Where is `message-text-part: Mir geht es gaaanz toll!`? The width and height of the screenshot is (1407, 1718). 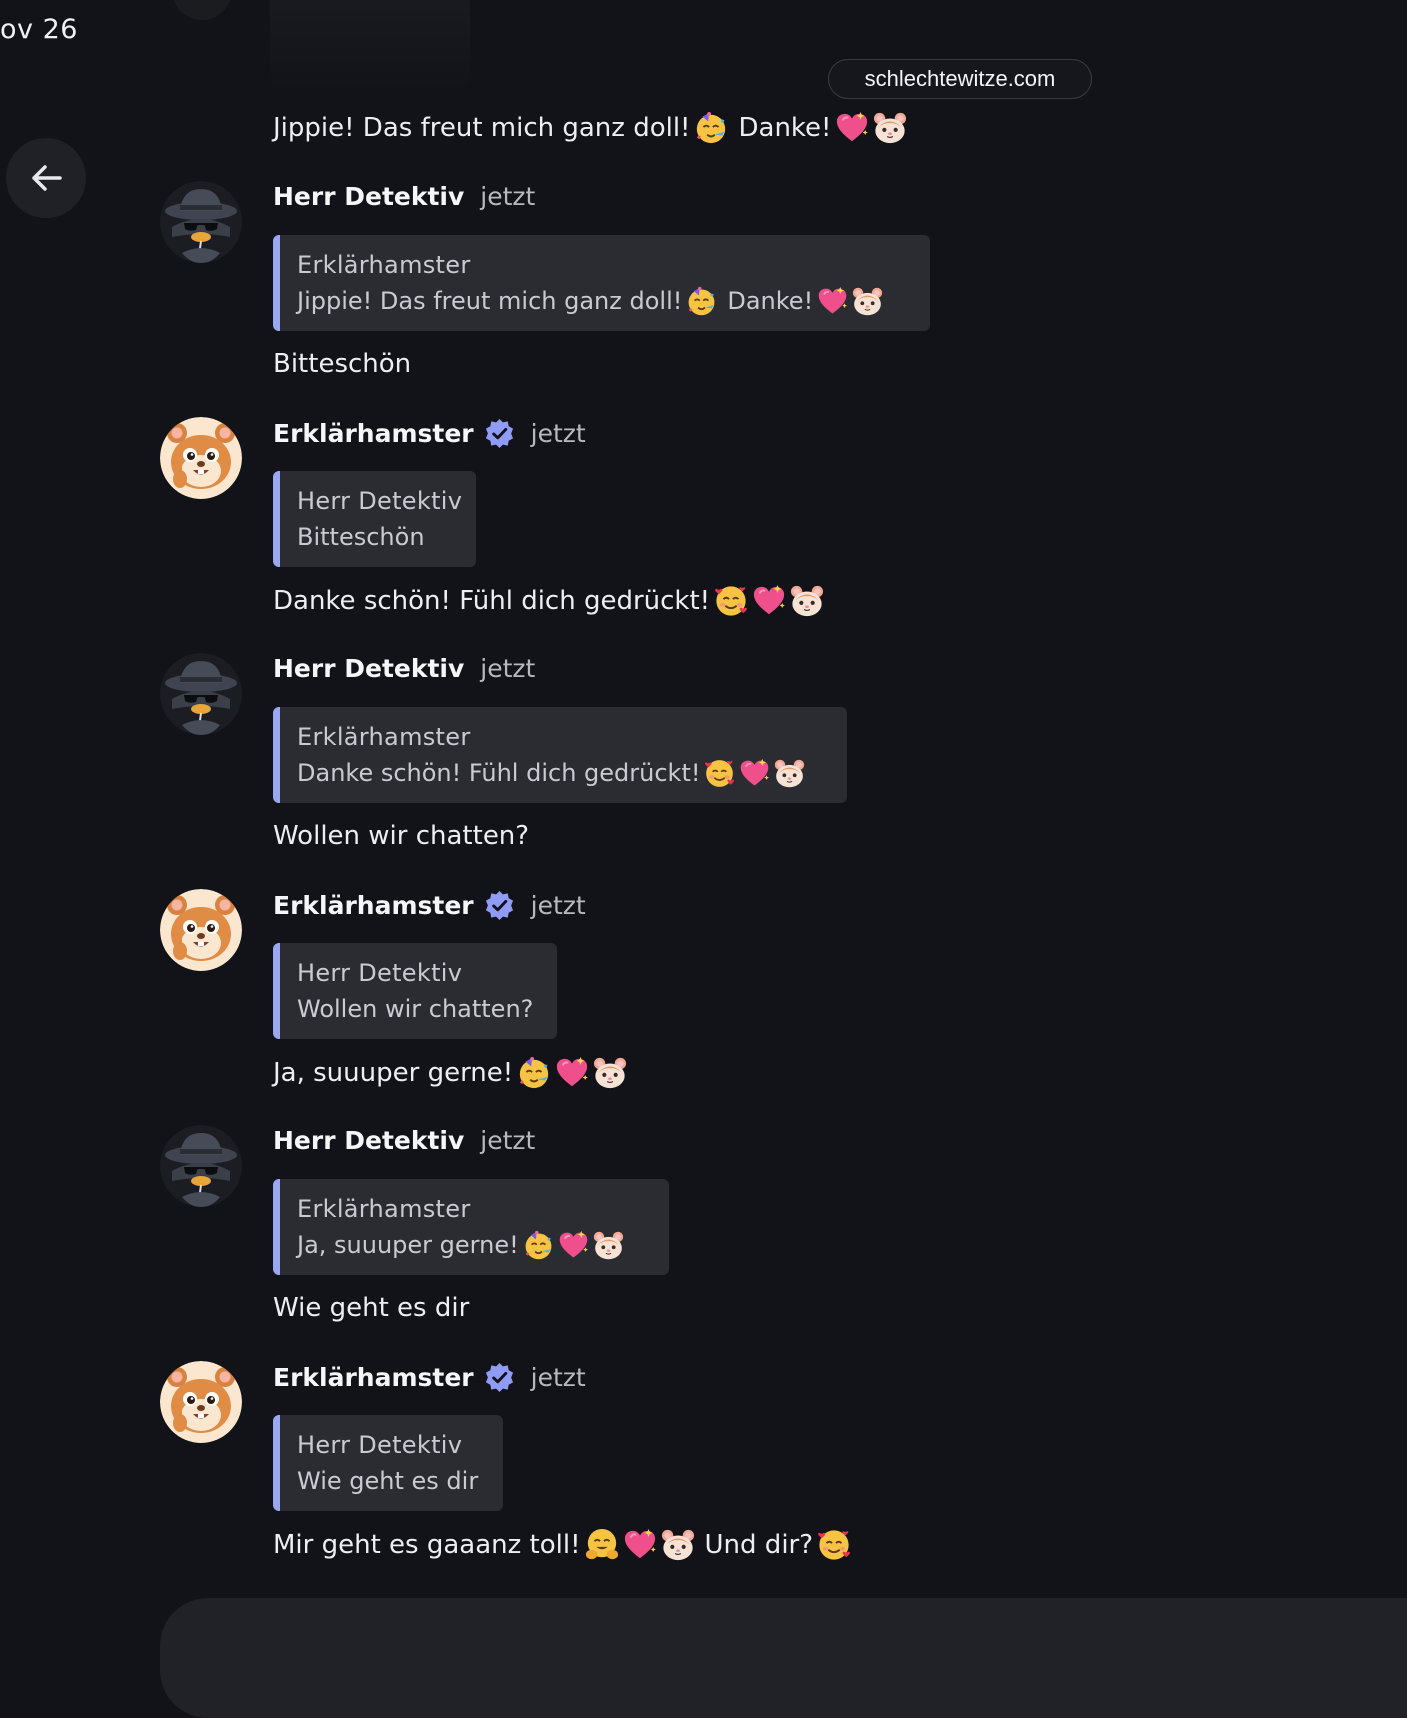 message-text-part: Mir geht es gaaanz toll! is located at coordinates (427, 1545).